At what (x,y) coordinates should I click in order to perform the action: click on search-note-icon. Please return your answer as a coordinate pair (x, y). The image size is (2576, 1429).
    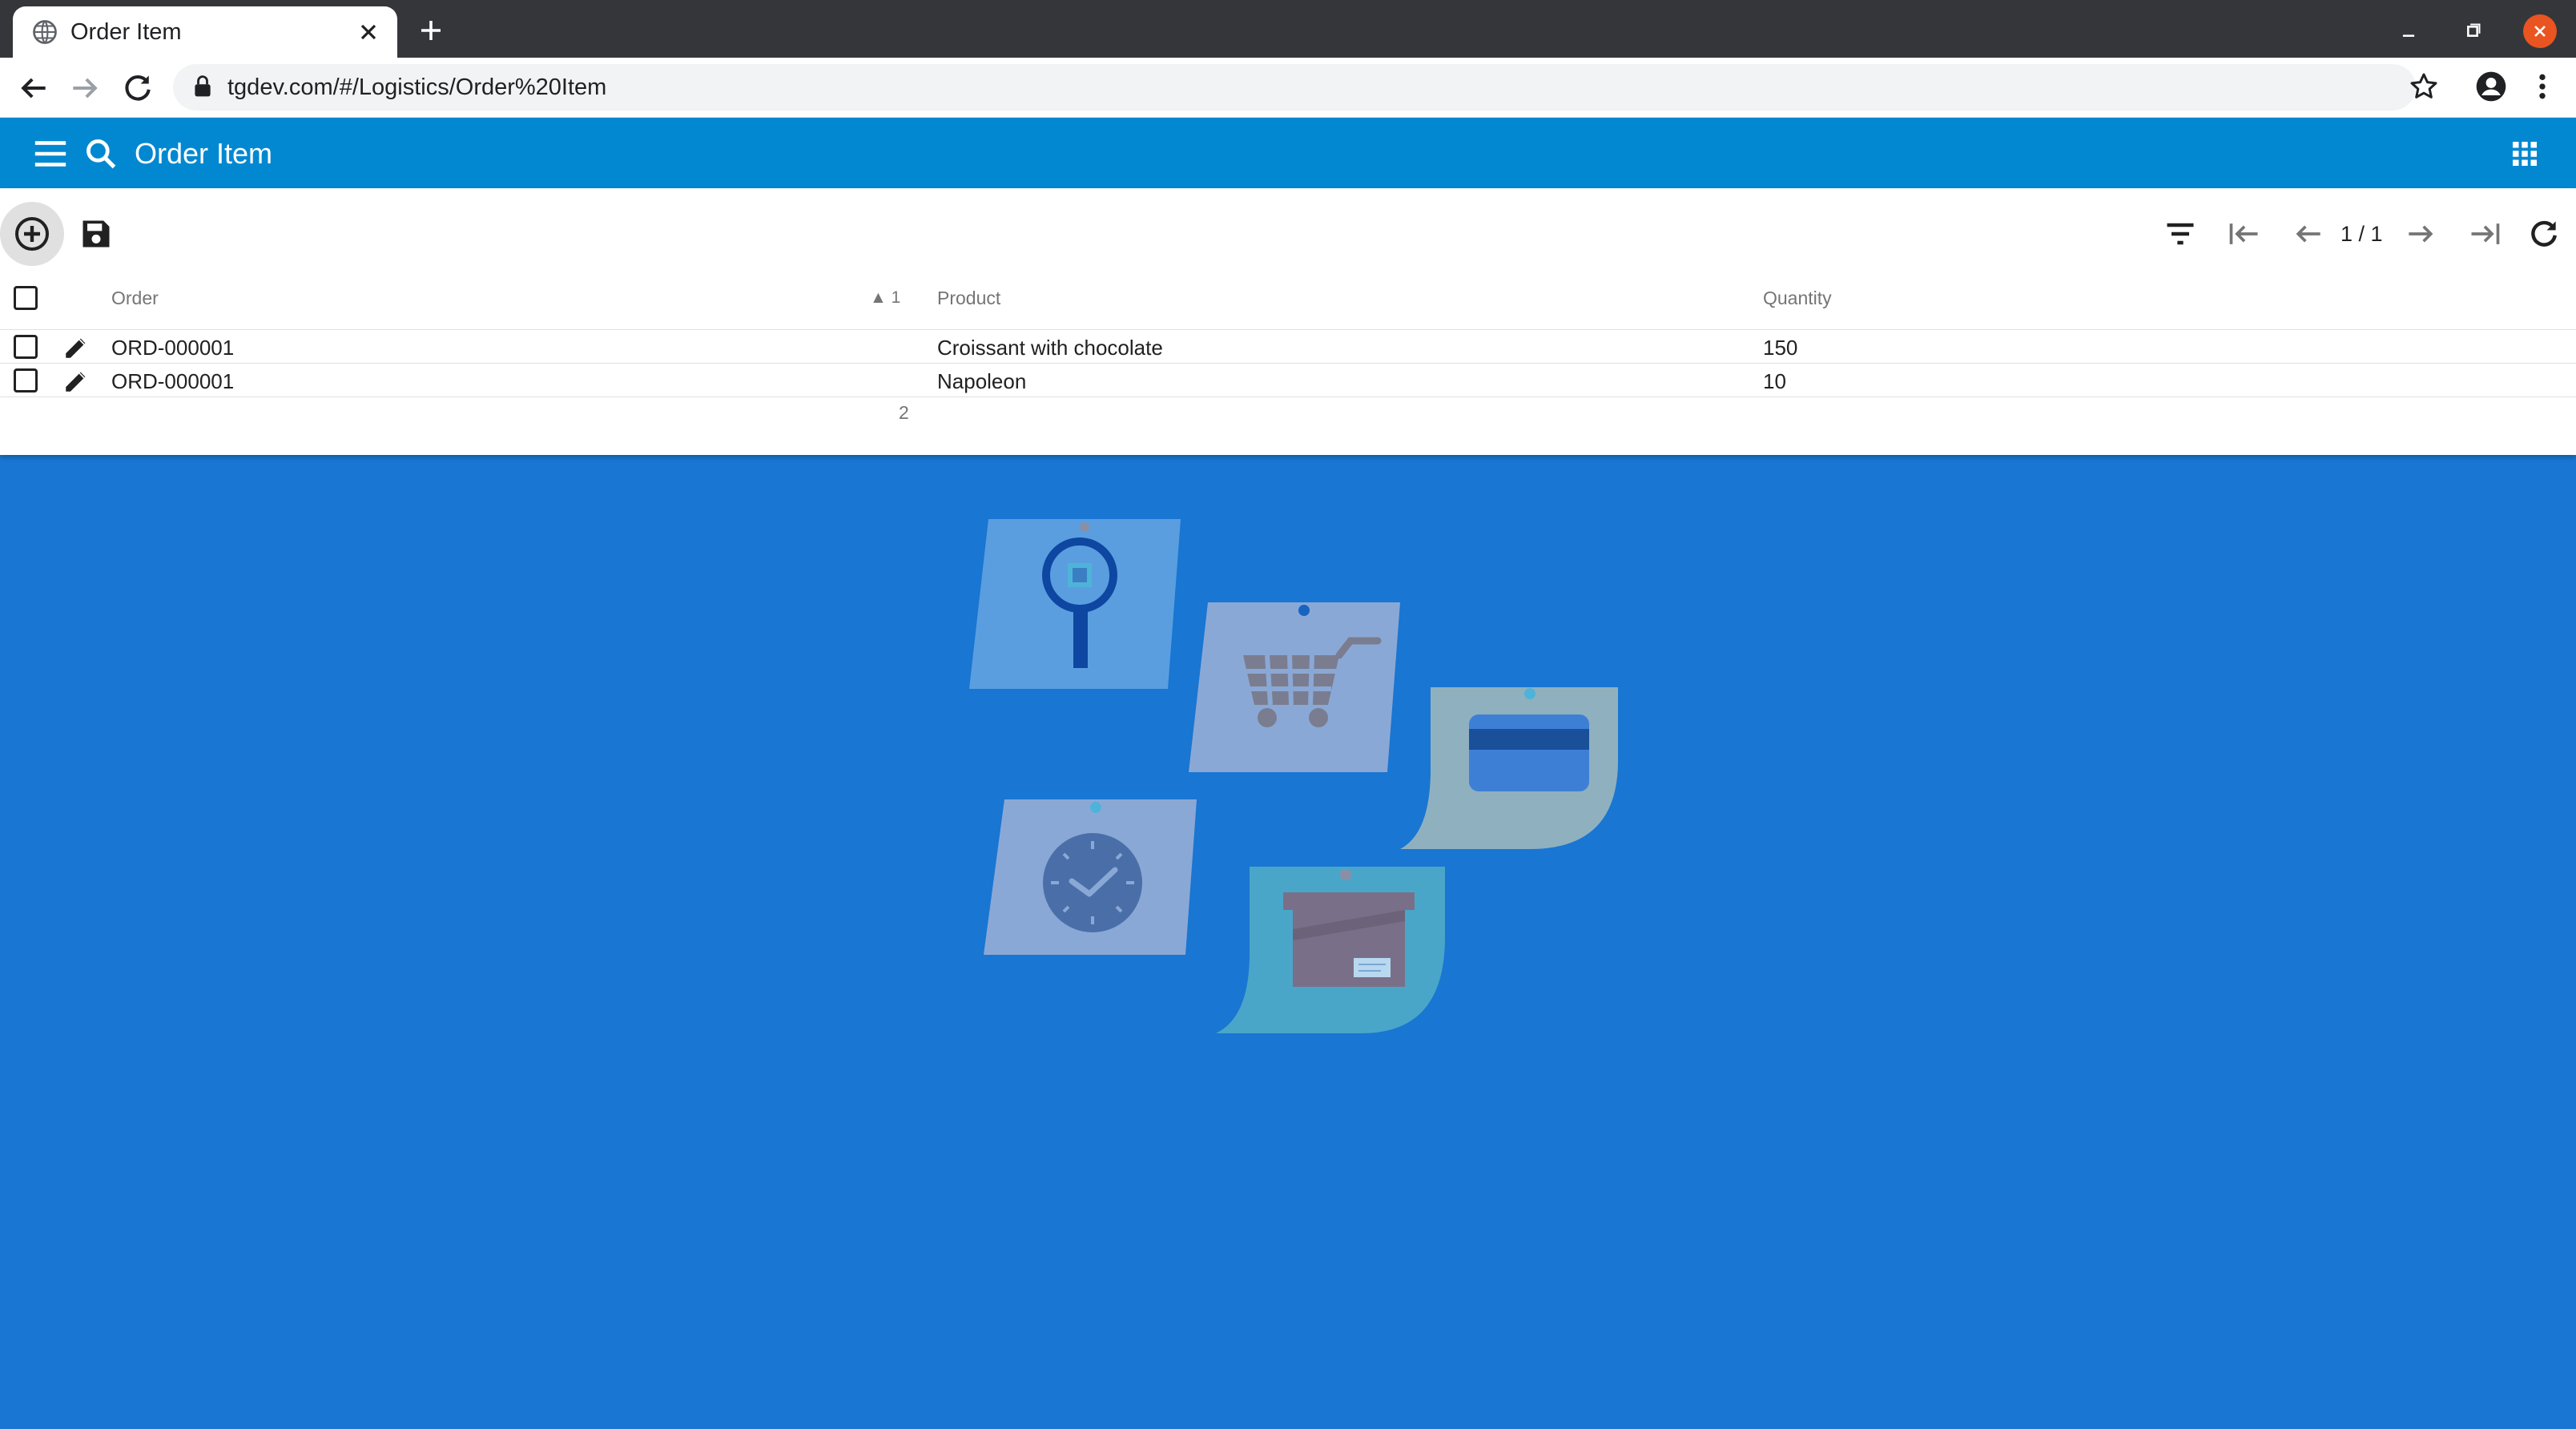
    Looking at the image, I should click on (1075, 604).